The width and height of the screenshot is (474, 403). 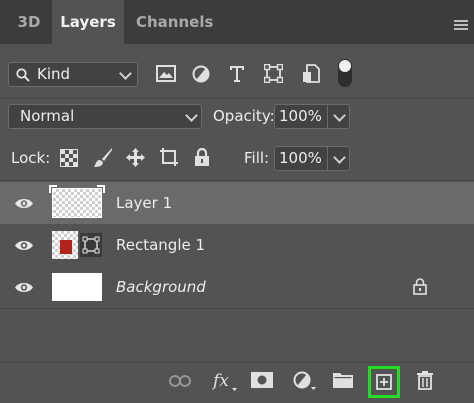 I want to click on new-layer-button, so click(x=384, y=382).